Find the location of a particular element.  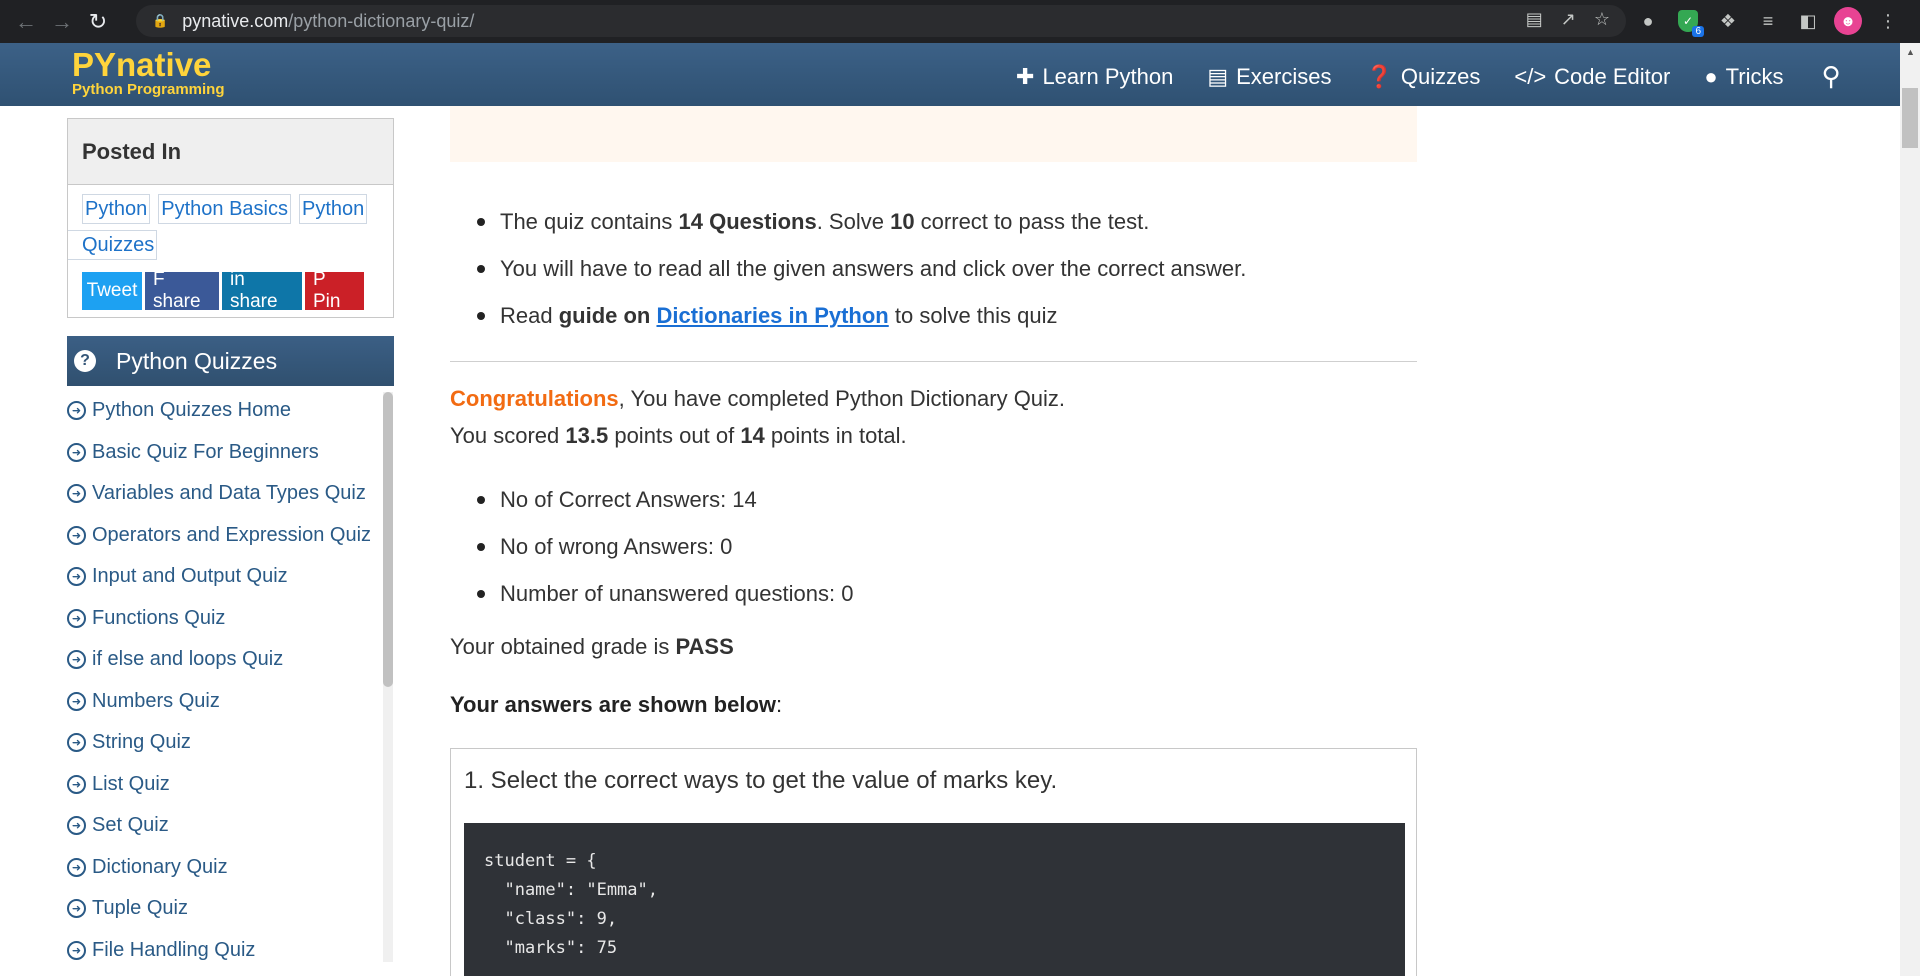

reload-icon: ↻ is located at coordinates (98, 22).